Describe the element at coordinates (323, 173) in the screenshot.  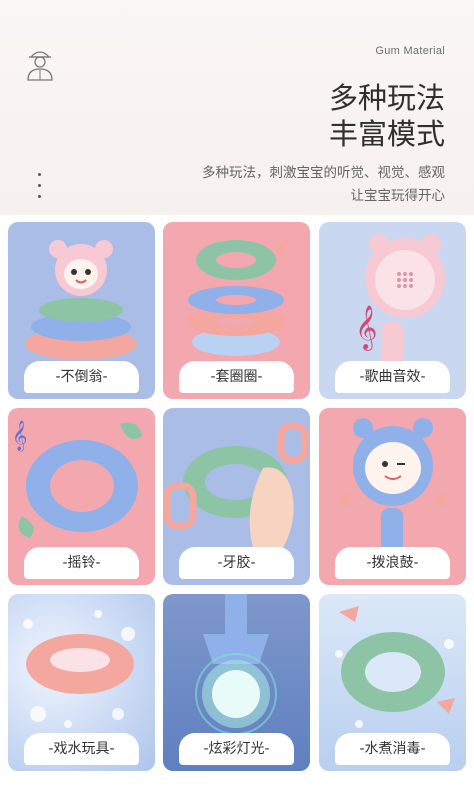
I see `subtitle-line-1: 多种玩法，刺激宝宝的听觉、视觉、感观` at that location.